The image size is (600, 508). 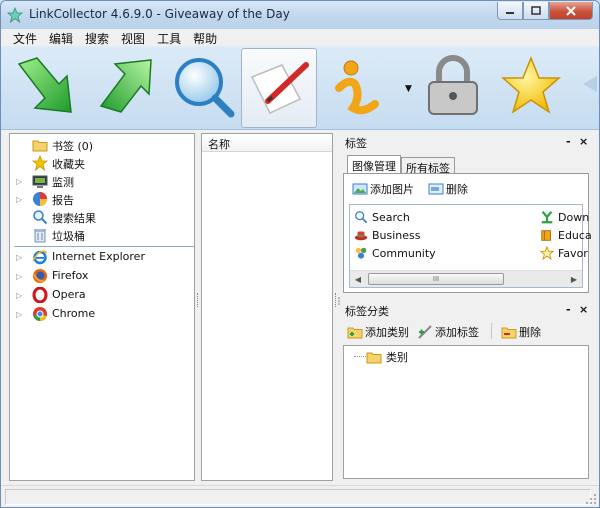 I want to click on monitor-icon, so click(x=40, y=181).